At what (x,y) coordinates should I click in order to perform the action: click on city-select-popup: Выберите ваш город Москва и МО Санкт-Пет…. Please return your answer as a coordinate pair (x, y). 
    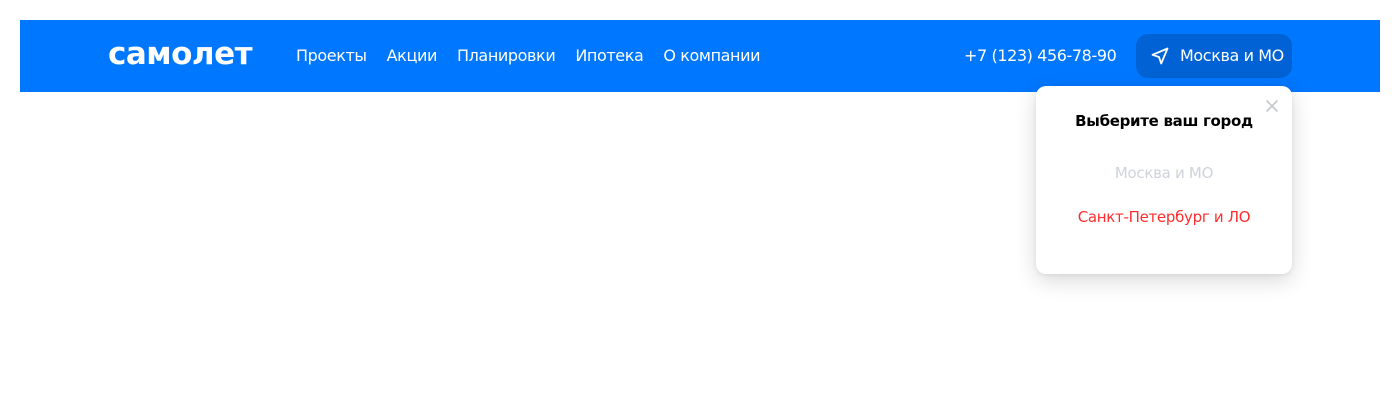
    Looking at the image, I should click on (1164, 180).